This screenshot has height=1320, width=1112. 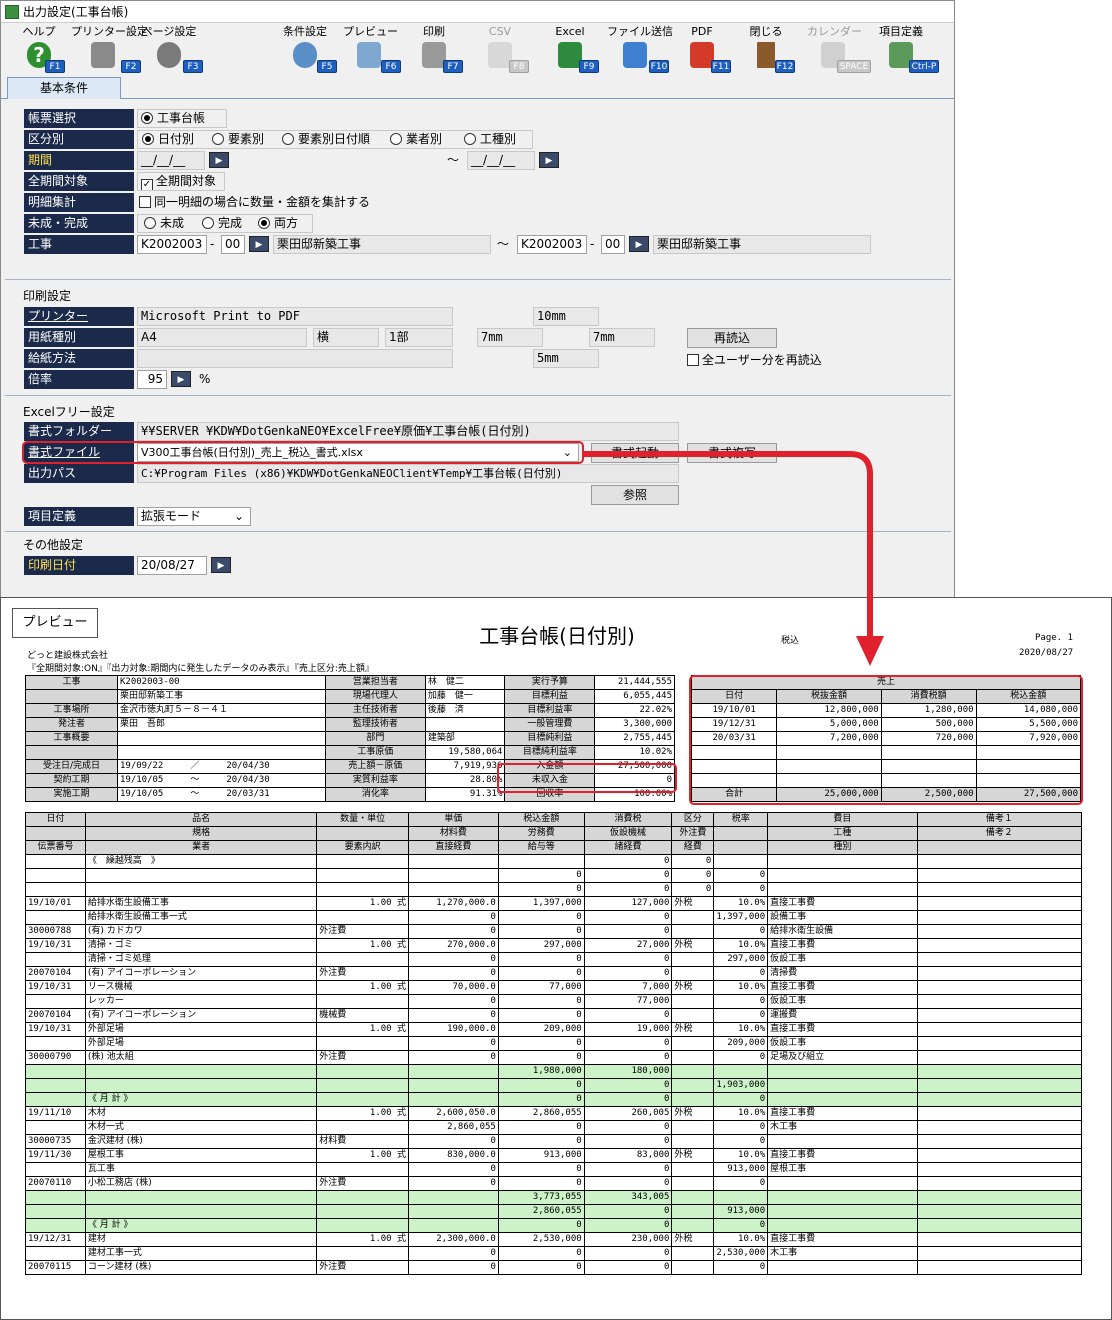 I want to click on koji-from-sub-input: 00, so click(x=233, y=244).